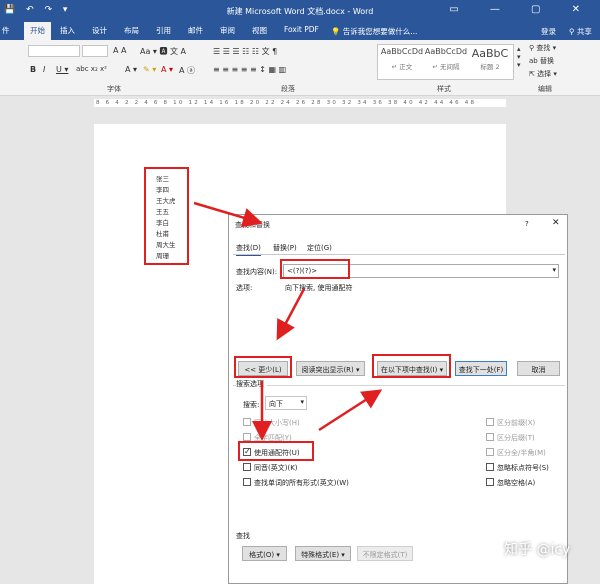  Describe the element at coordinates (291, 314) in the screenshot. I see `arrow-find-to-less` at that location.